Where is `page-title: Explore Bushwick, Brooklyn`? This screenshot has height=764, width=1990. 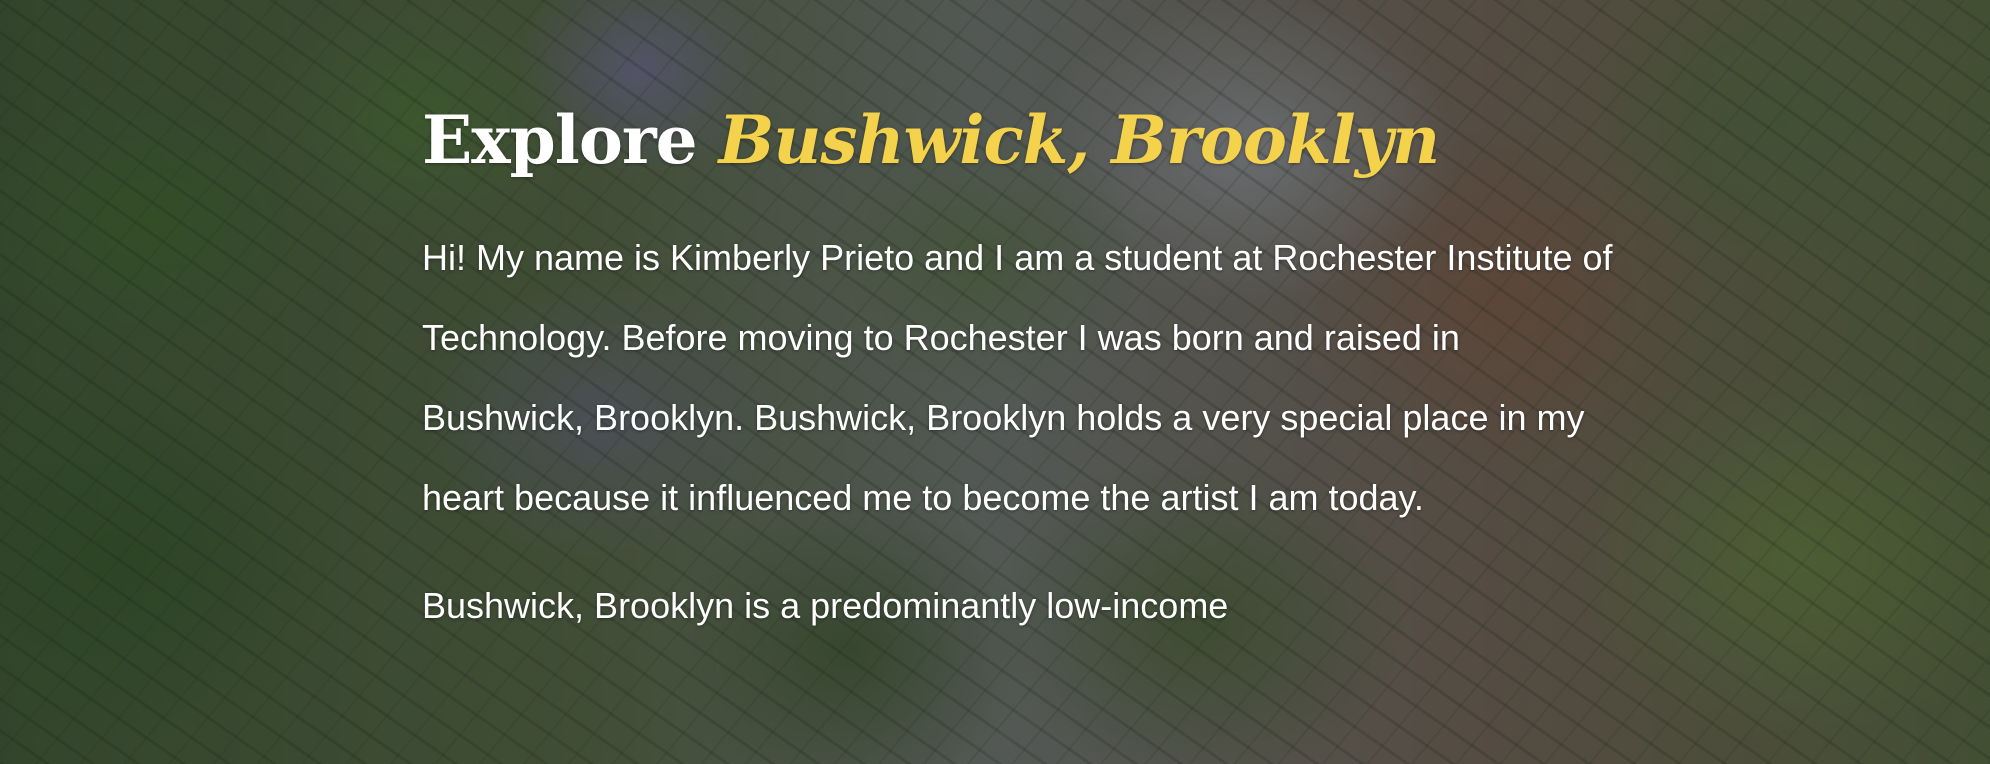 page-title: Explore Bushwick, Brooklyn is located at coordinates (1022, 140).